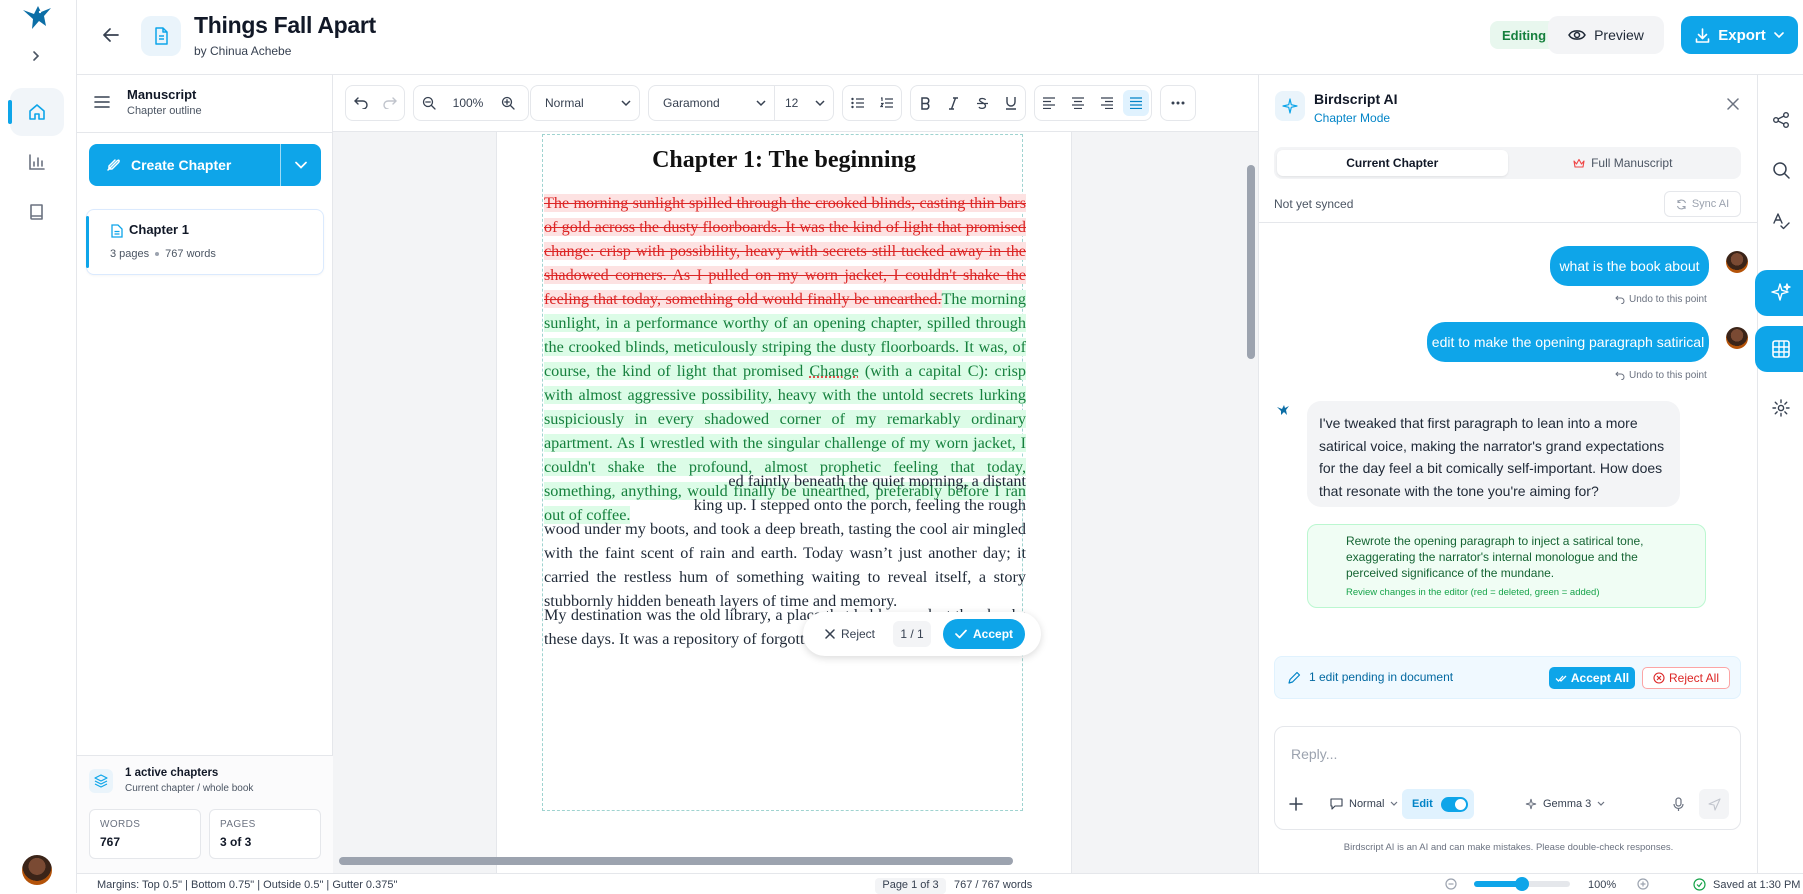 This screenshot has width=1803, height=894. What do you see at coordinates (676, 861) in the screenshot?
I see `horizontal-scrollbar` at bounding box center [676, 861].